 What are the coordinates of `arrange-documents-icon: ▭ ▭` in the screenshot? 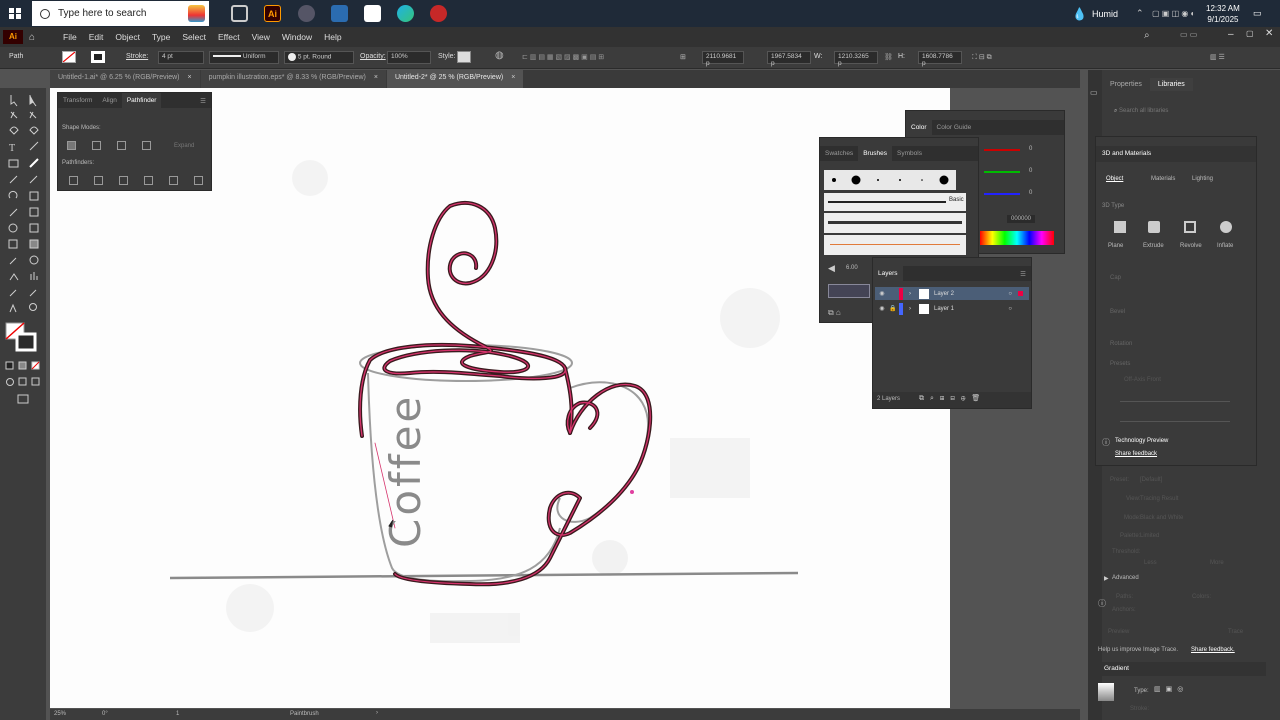 It's located at (1188, 34).